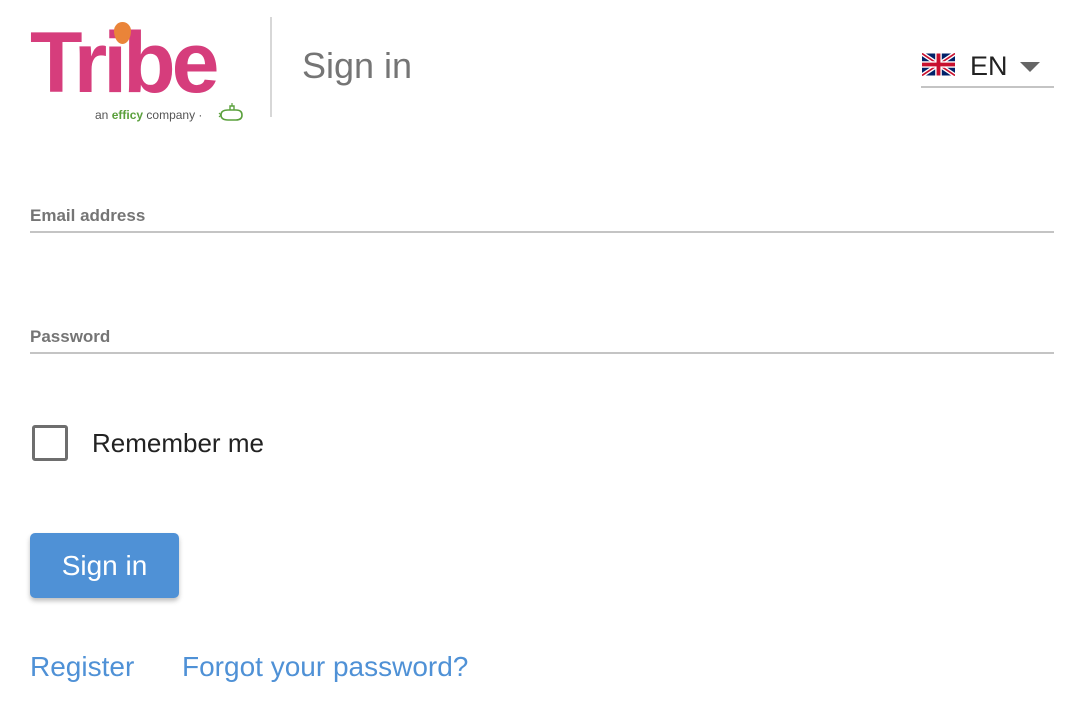 Image resolution: width=1082 pixels, height=714 pixels. What do you see at coordinates (1030, 67) in the screenshot?
I see `chevron-down-icon` at bounding box center [1030, 67].